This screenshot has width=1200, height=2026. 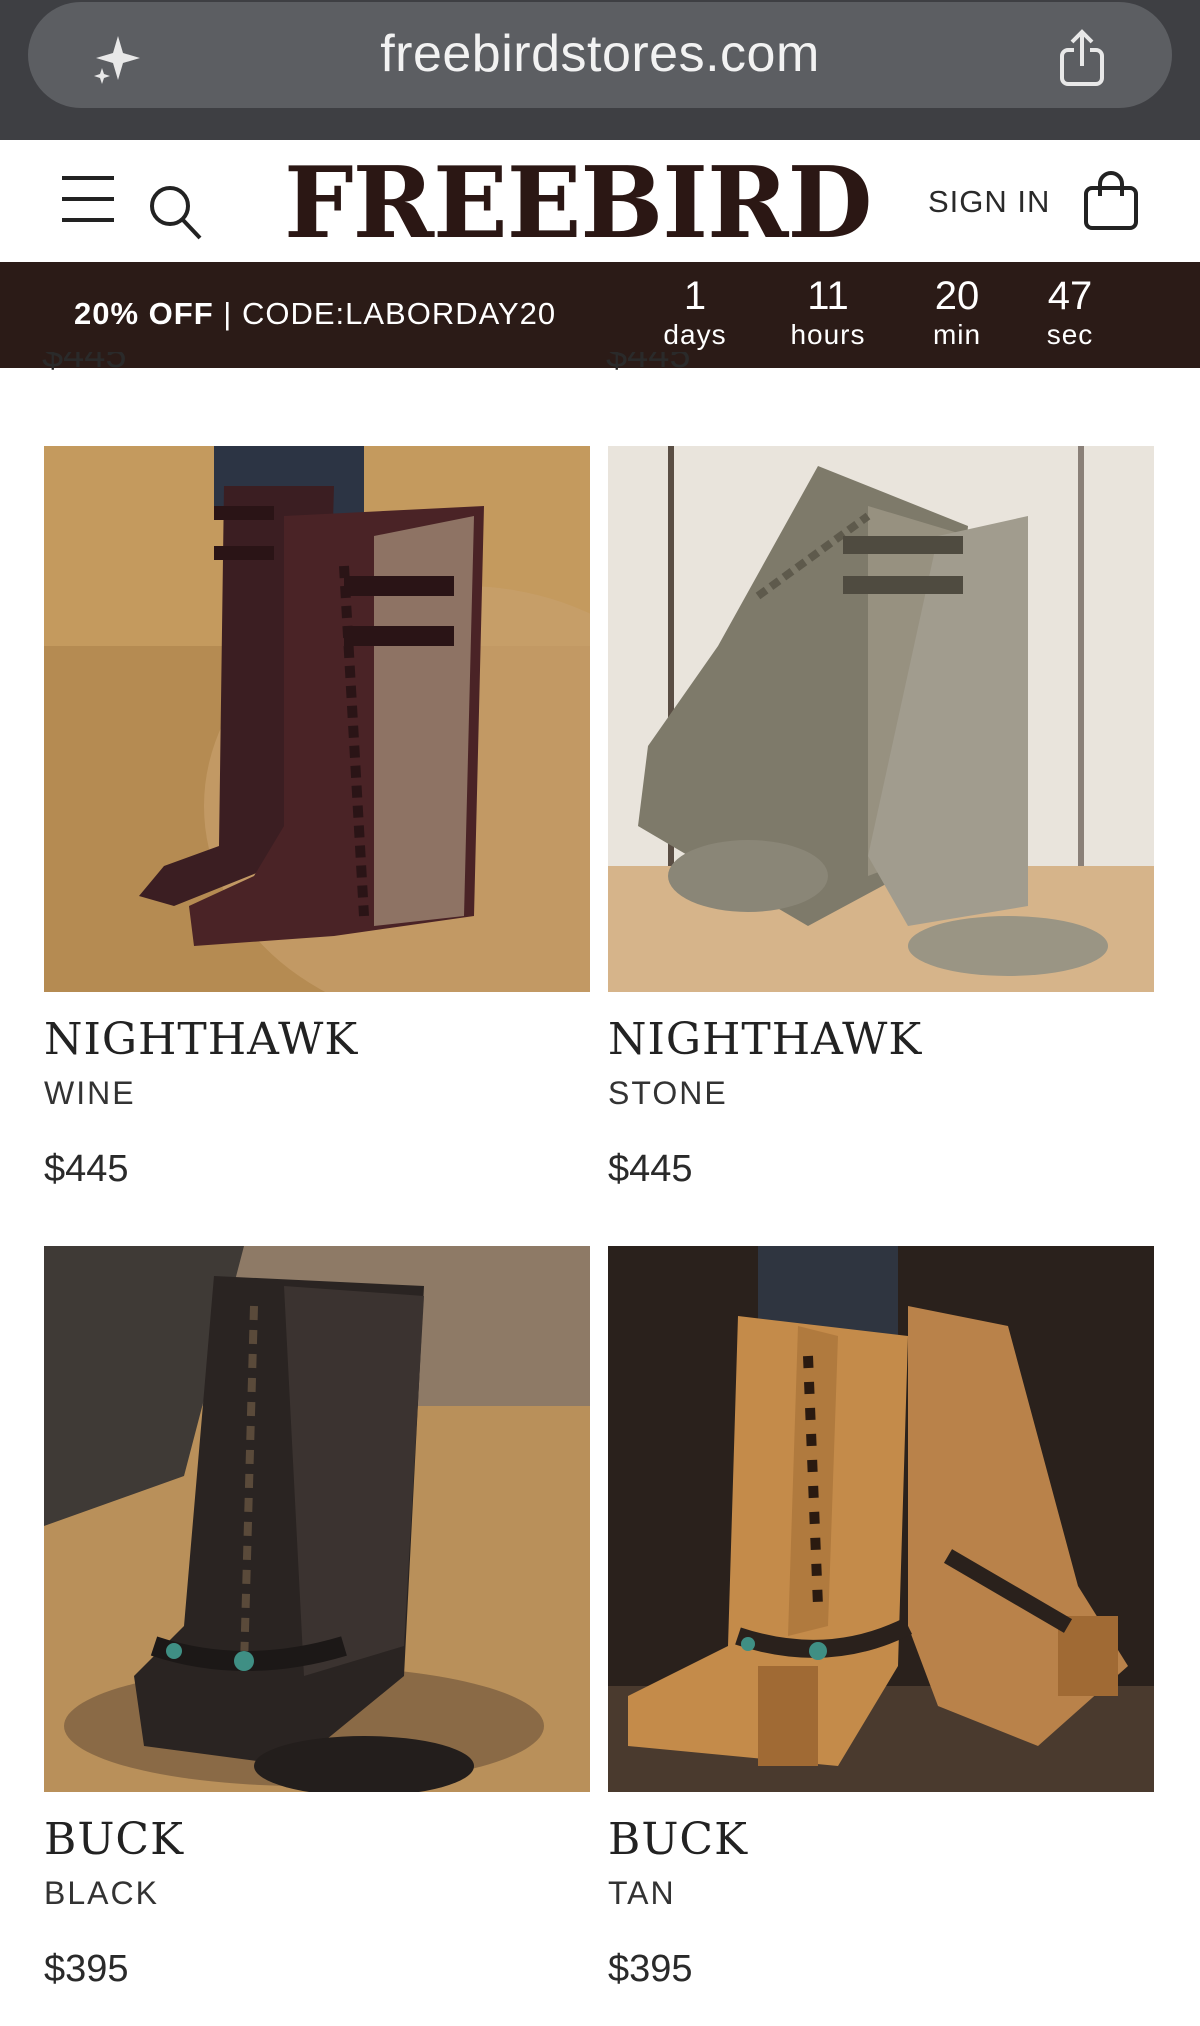 I want to click on countdown-sec-label: sec, so click(x=1070, y=334).